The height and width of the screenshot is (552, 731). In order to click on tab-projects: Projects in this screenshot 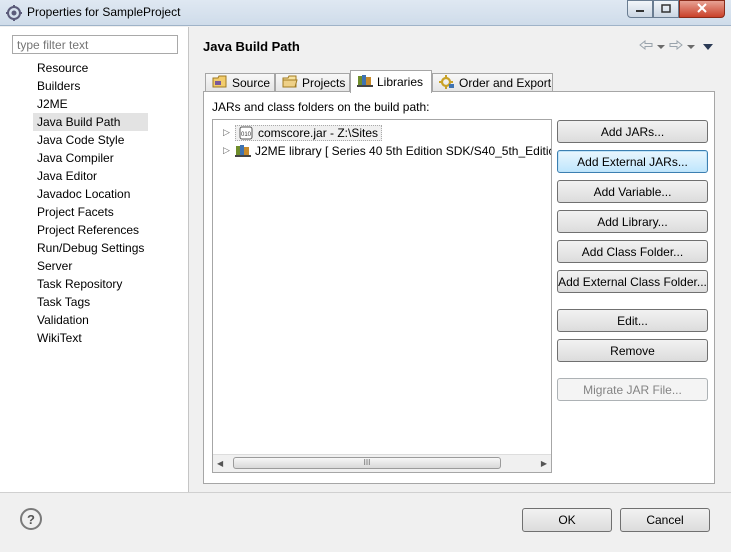, I will do `click(312, 82)`.